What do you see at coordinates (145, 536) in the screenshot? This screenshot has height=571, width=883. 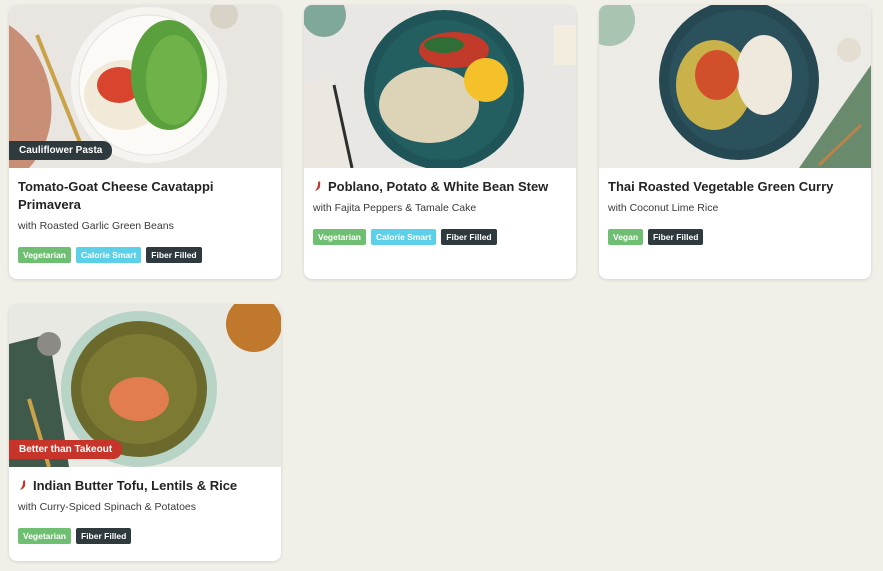 I see `recipe-tags: Vegetarian Fiber Filled` at bounding box center [145, 536].